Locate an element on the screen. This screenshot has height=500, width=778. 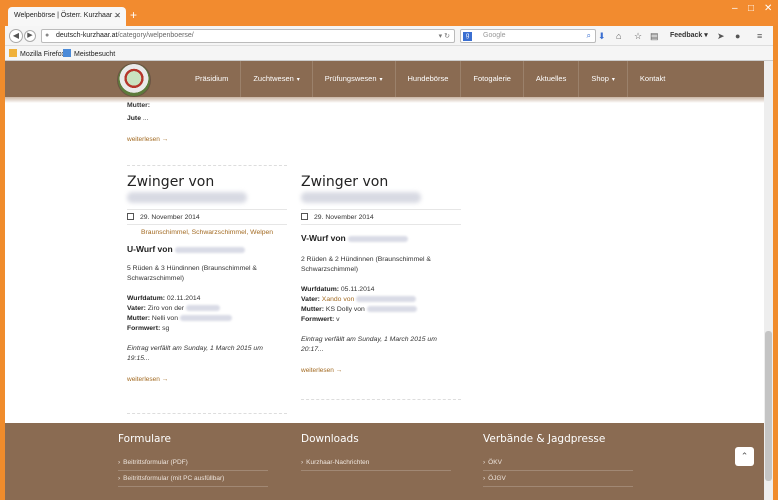
footer-heading: Formulare is located at coordinates (145, 439).